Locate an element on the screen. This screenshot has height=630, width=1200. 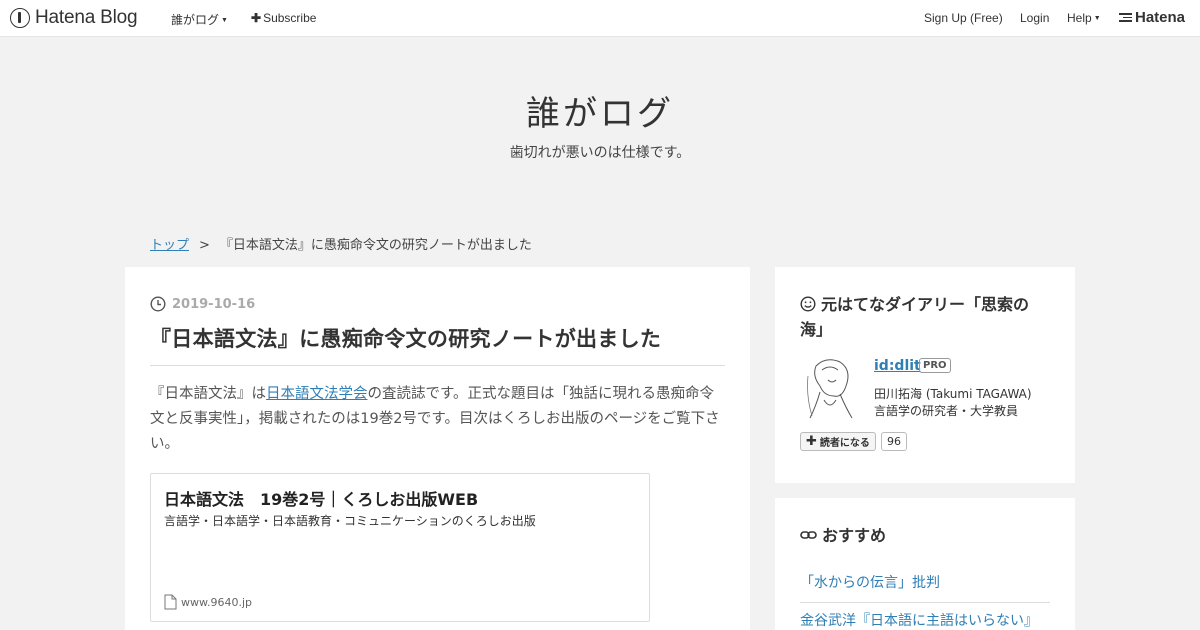
blog-description: 歯切れが悪いのは仕様です。 is located at coordinates (600, 153).